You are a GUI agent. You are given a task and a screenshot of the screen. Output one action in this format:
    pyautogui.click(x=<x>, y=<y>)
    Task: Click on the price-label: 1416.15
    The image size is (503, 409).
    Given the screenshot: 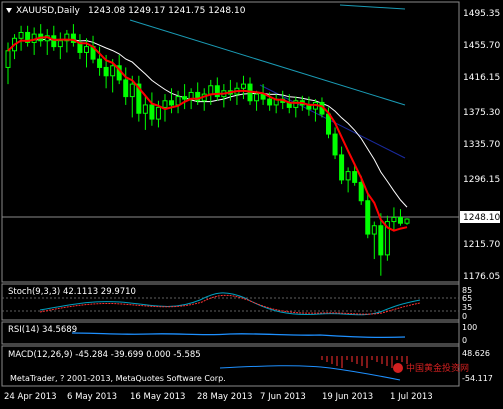 What is the action you would take?
    pyautogui.click(x=481, y=78)
    